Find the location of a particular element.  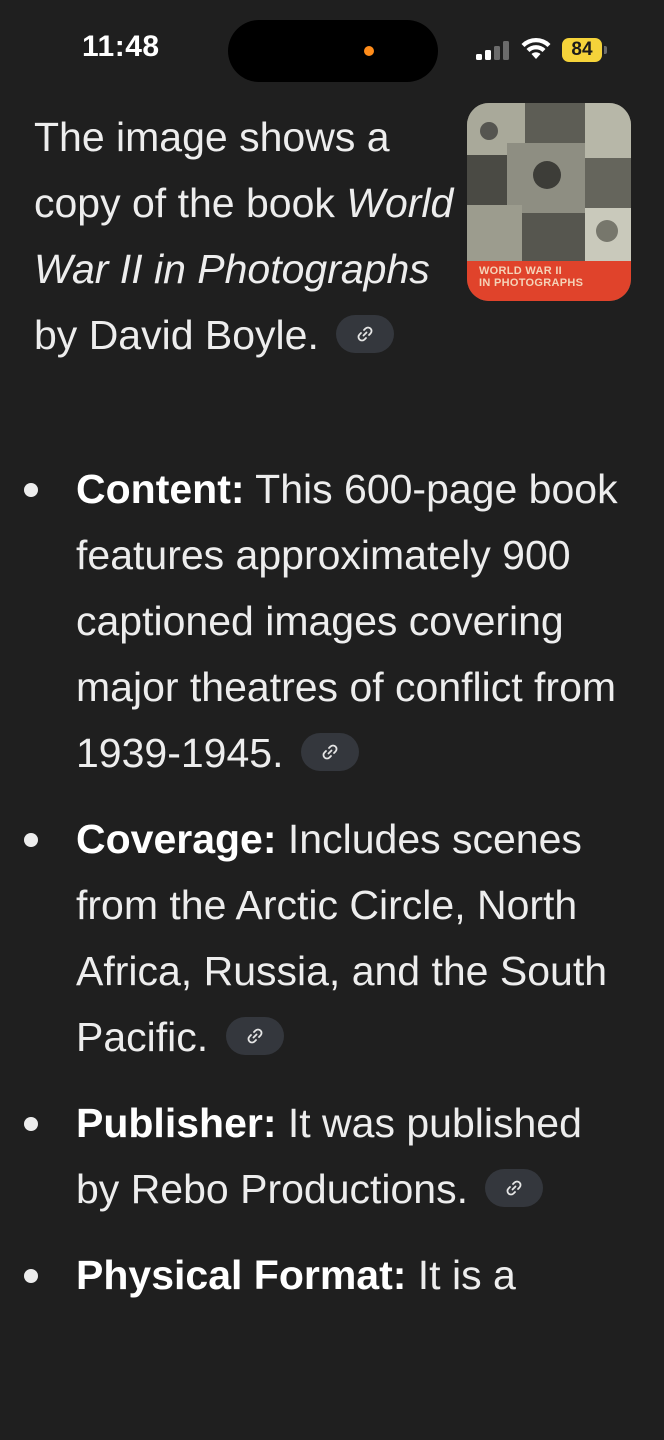

dynamic-island is located at coordinates (333, 51).